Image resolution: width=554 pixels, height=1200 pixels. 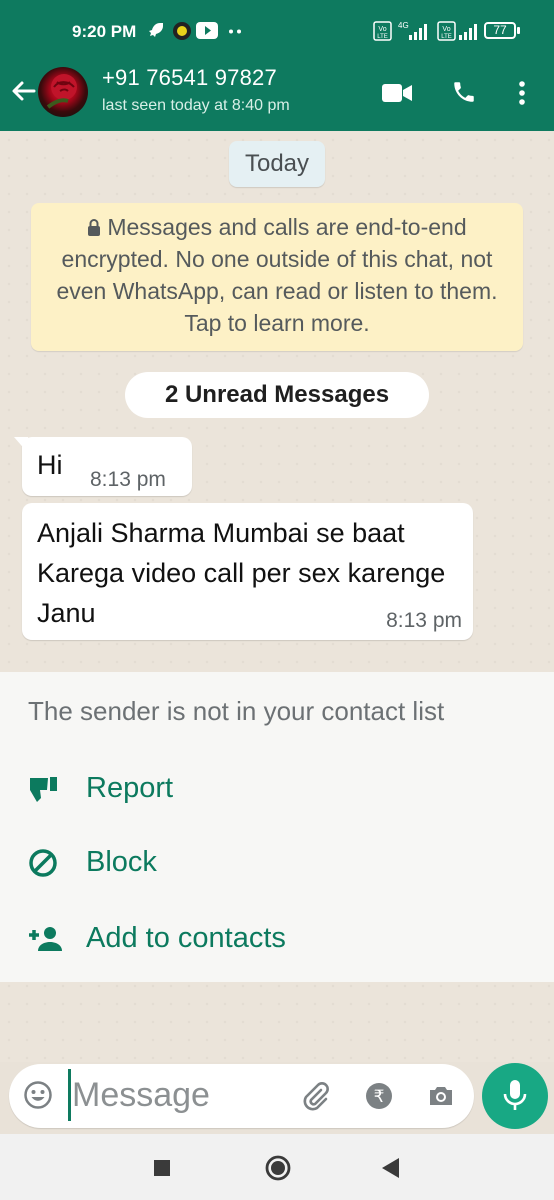 What do you see at coordinates (23, 91) in the screenshot?
I see `back-arrow-icon` at bounding box center [23, 91].